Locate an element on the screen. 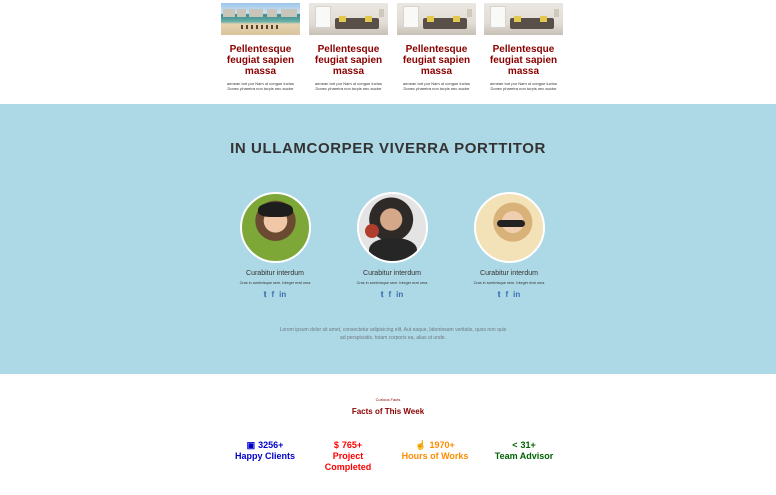 The width and height of the screenshot is (776, 495). fact-hours-of-works: ☝ 1970+ Hours of Works is located at coordinates (435, 451).